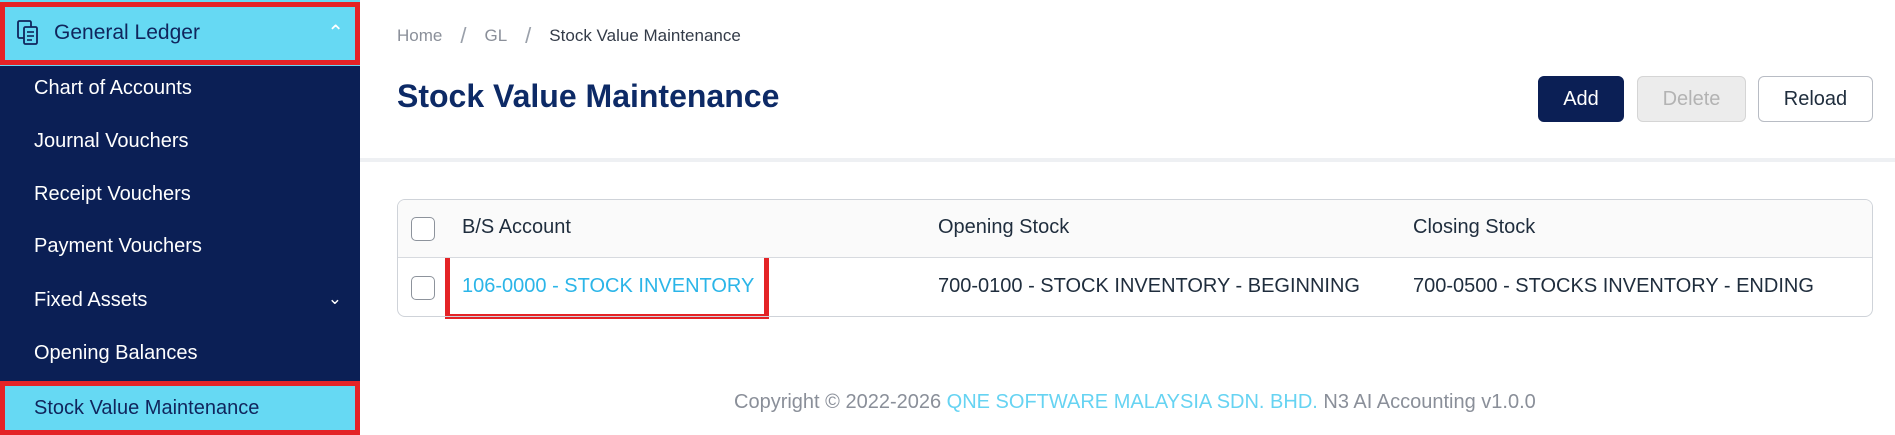  Describe the element at coordinates (118, 246) in the screenshot. I see `sidebar-item-label: Payment Vouchers` at that location.